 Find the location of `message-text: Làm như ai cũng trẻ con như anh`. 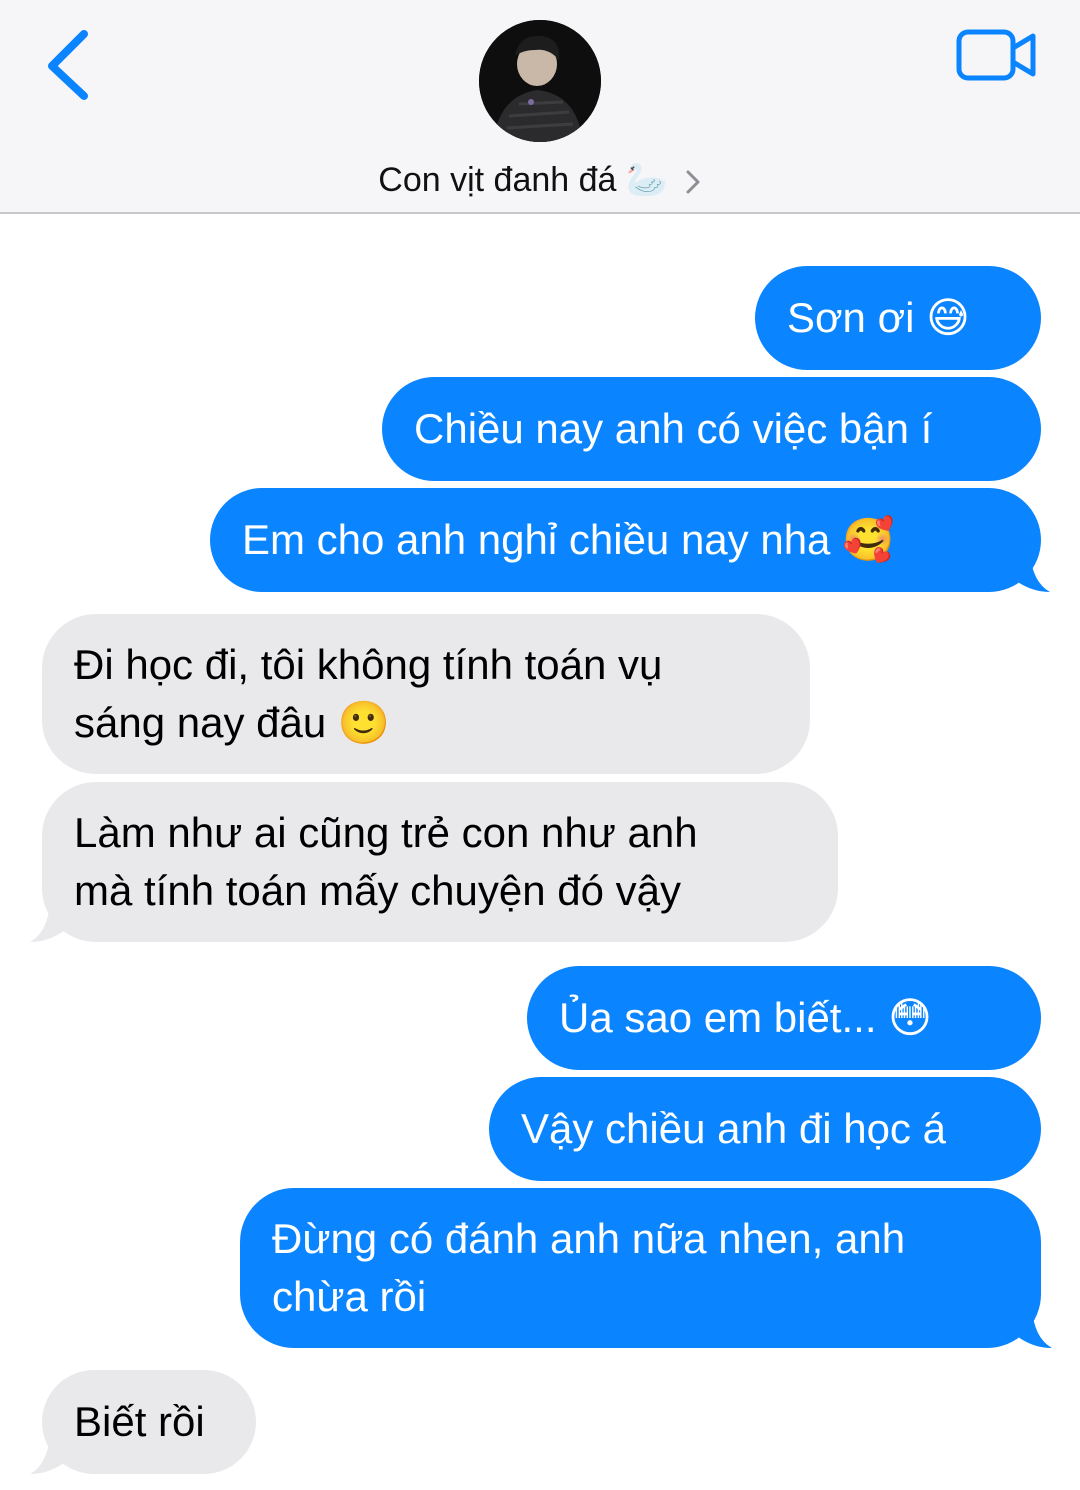

message-text: Làm như ai cũng trẻ con như anh is located at coordinates (386, 832).